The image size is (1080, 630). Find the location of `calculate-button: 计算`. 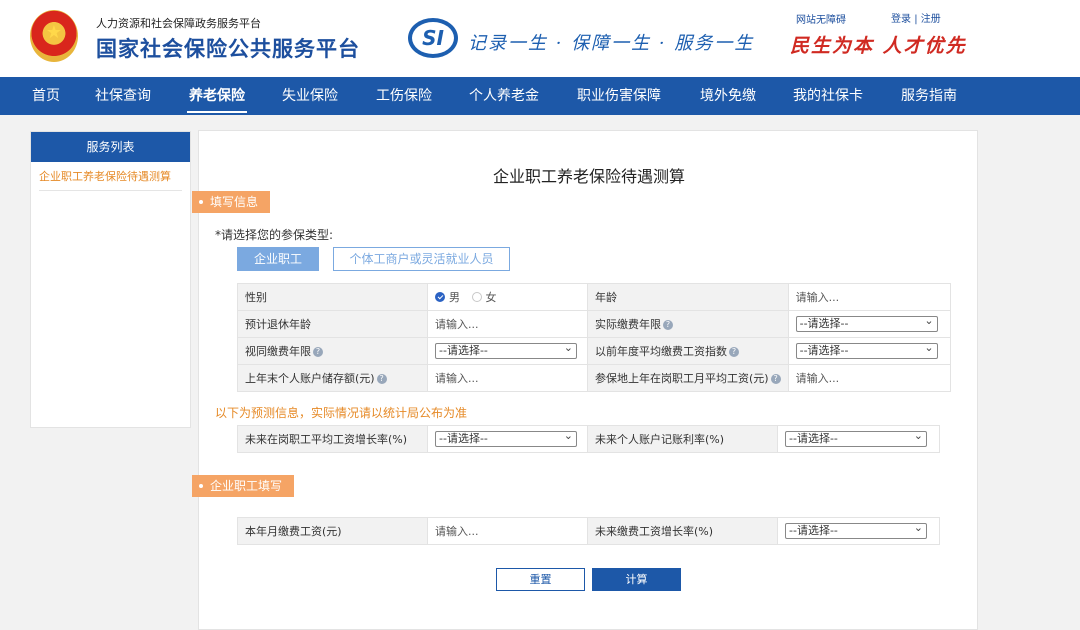

calculate-button: 计算 is located at coordinates (636, 579).